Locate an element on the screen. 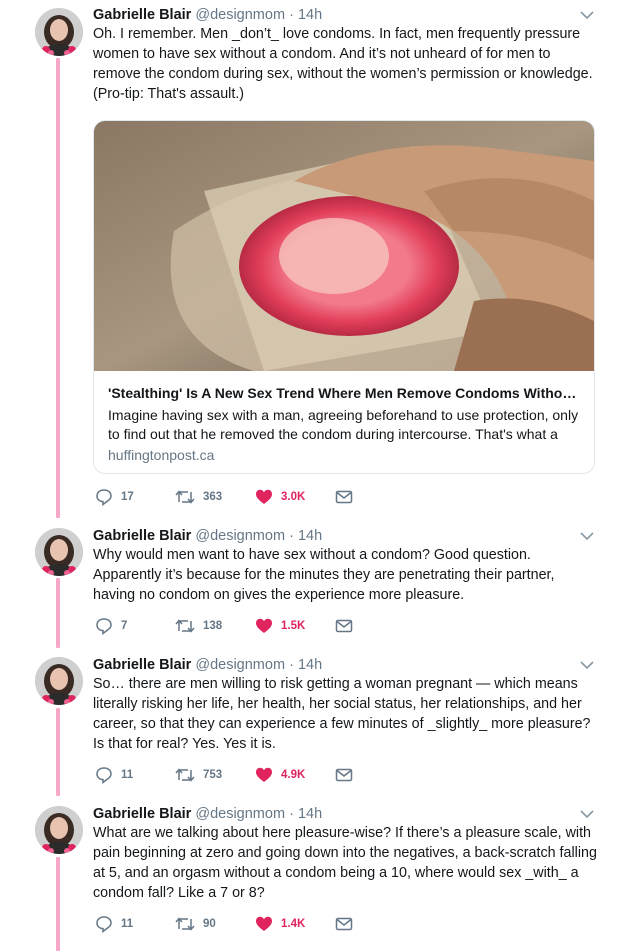 The height and width of the screenshot is (951, 634). reply-button: 7 is located at coordinates (111, 626).